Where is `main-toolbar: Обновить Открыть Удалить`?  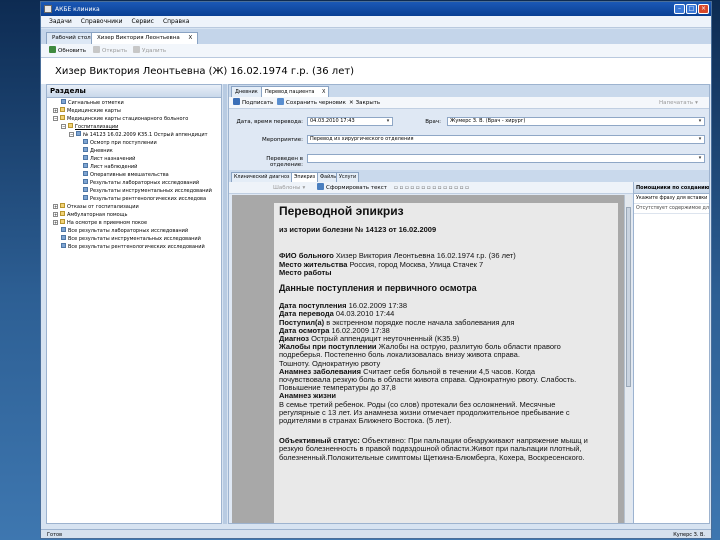
main-toolbar: Обновить Открыть Удалить is located at coordinates (376, 51).